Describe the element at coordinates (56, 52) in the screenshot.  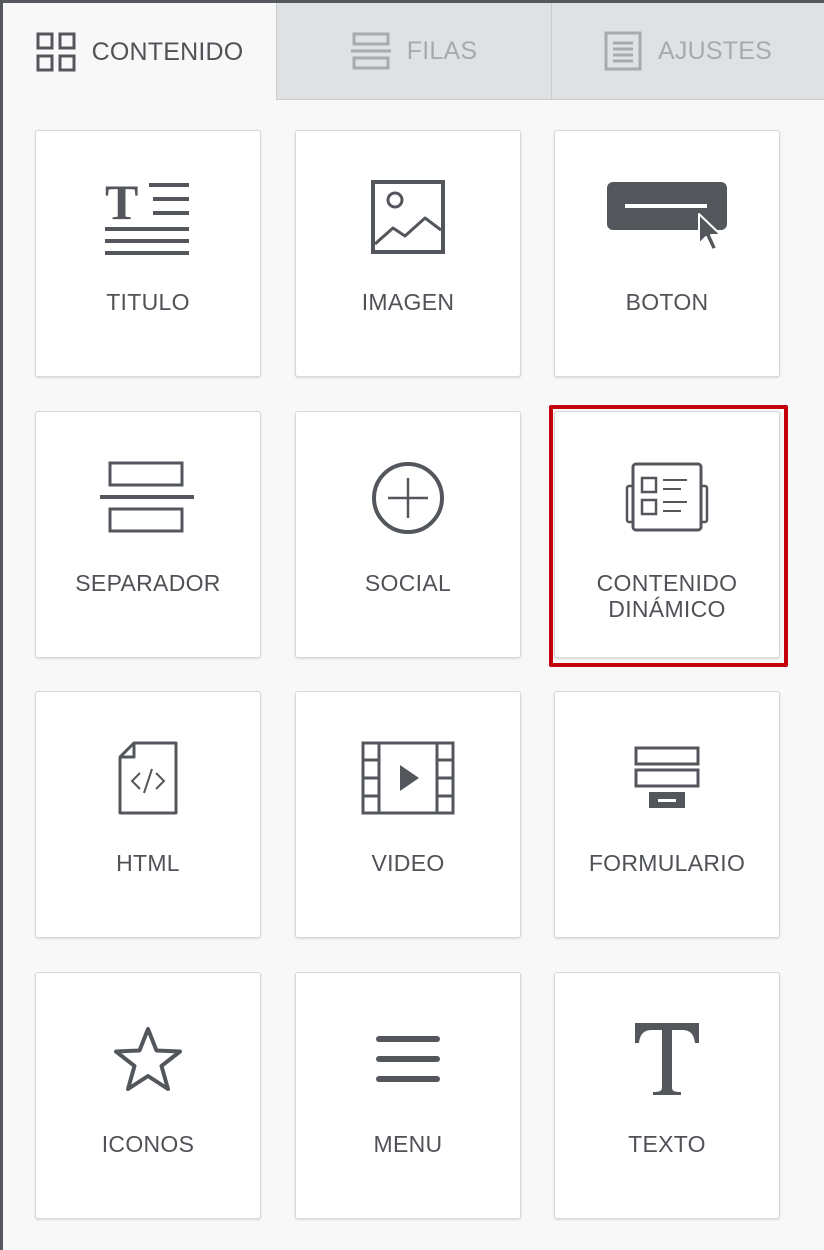
I see `grid-icon` at that location.